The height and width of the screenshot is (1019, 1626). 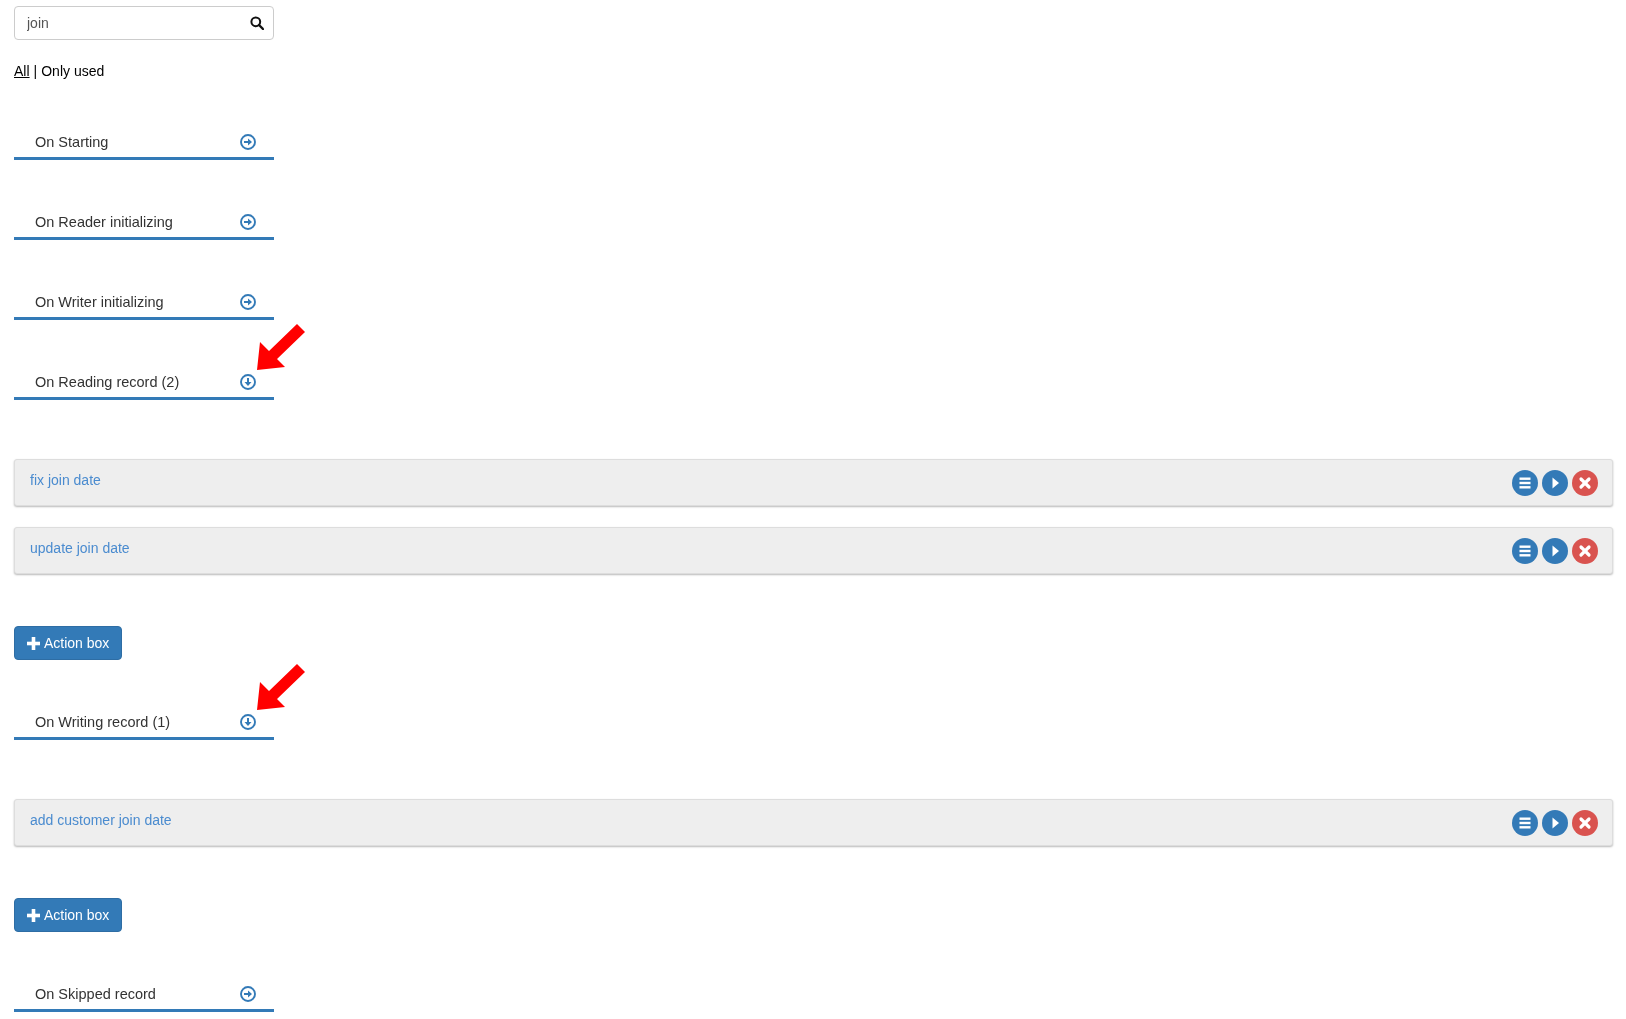 What do you see at coordinates (80, 548) in the screenshot?
I see `action-link: update join date` at bounding box center [80, 548].